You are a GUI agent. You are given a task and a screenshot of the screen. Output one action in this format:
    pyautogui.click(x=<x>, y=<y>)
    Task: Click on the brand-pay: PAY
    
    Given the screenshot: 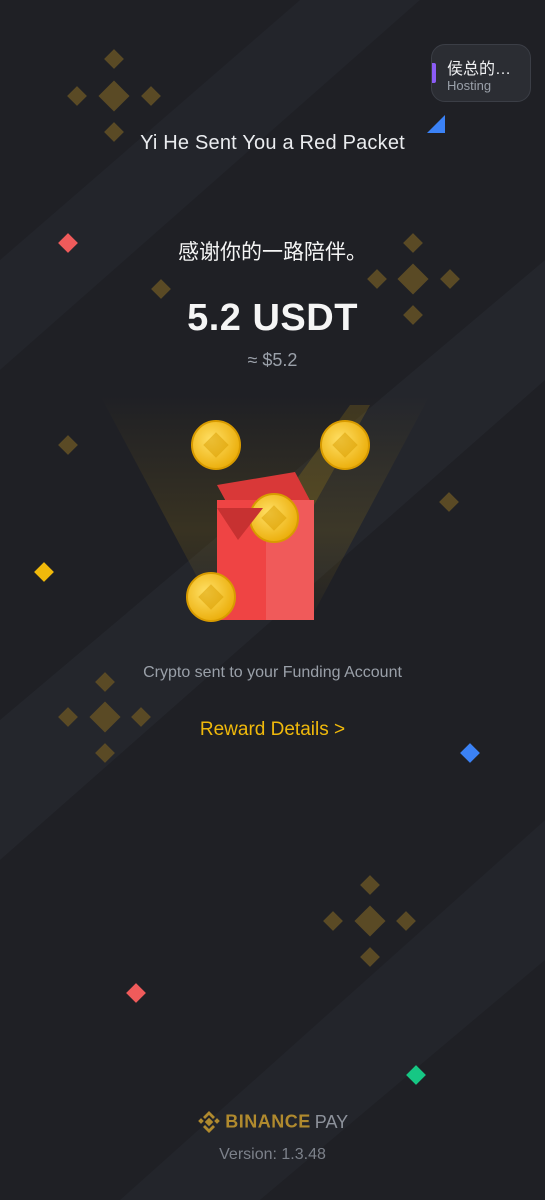 What is the action you would take?
    pyautogui.click(x=331, y=1121)
    